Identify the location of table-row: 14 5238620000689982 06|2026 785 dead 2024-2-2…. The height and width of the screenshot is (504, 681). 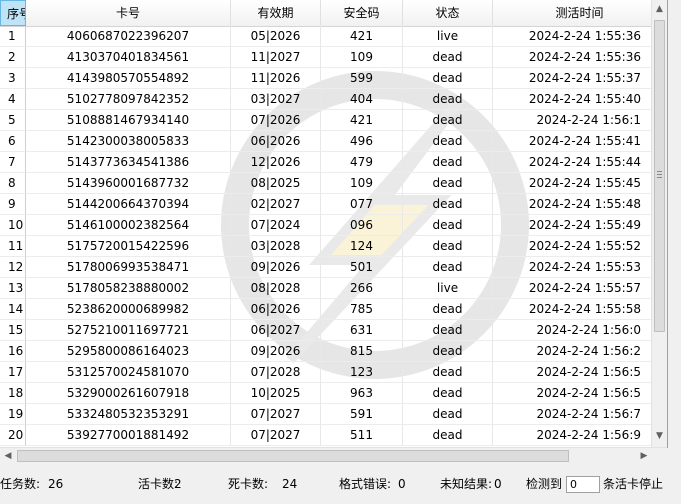
(326, 309).